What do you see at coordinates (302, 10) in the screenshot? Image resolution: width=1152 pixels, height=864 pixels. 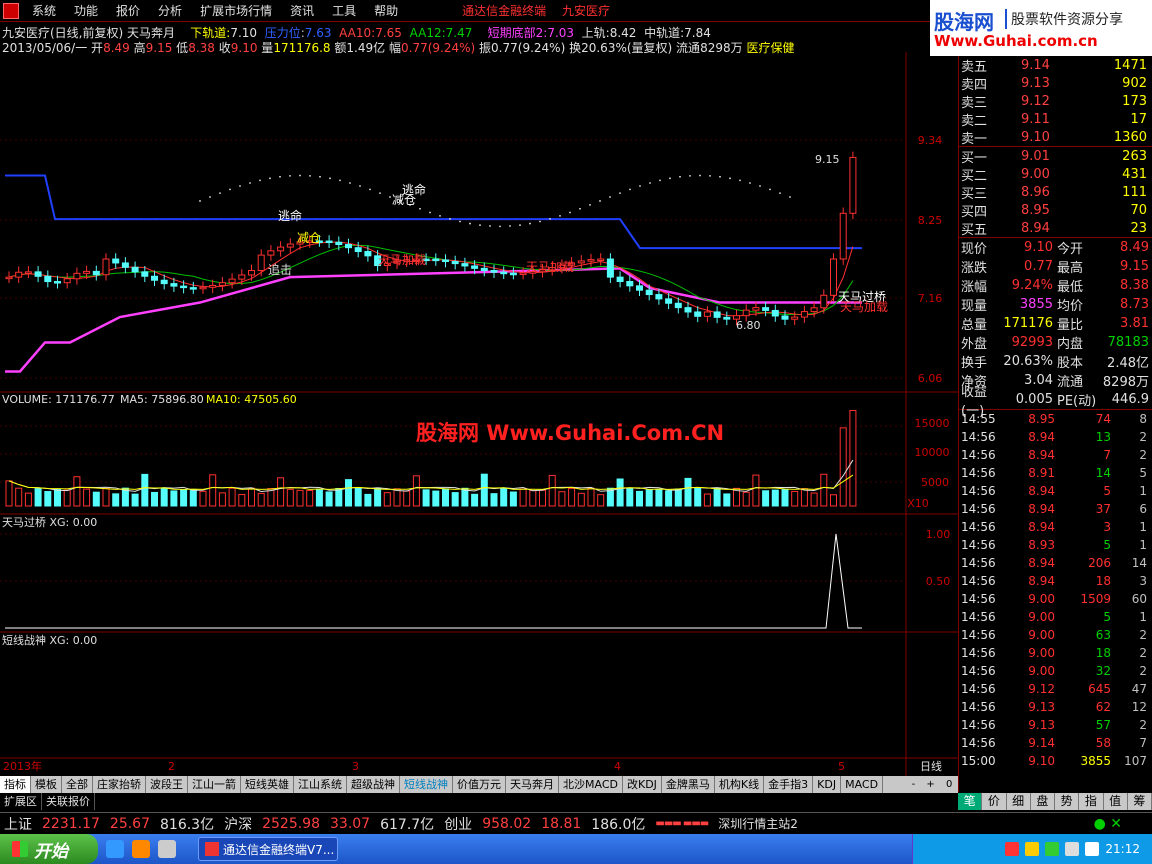 I see `menu-news: 资讯` at bounding box center [302, 10].